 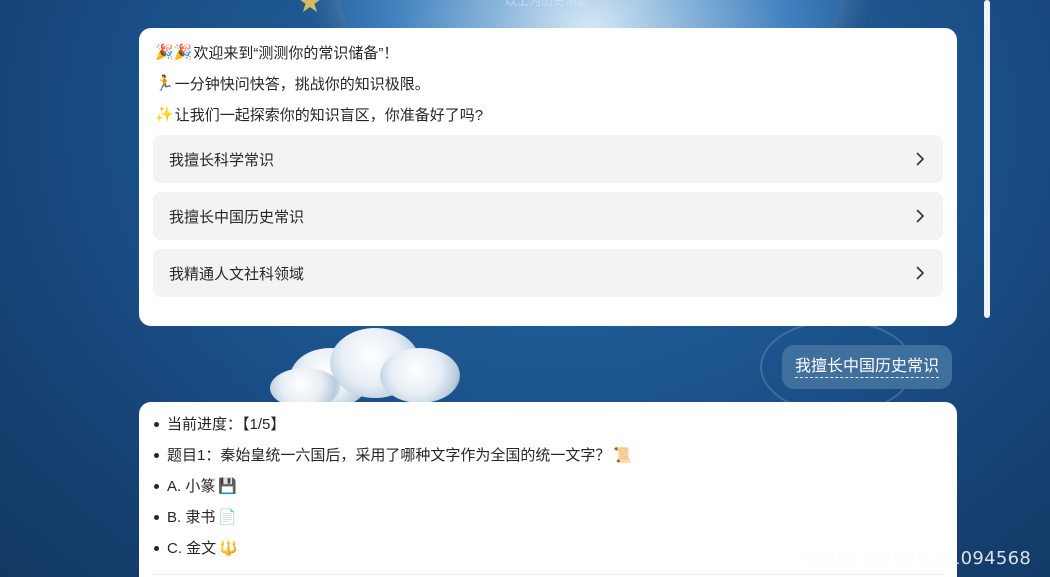 I want to click on choice-item: A. 小篆 💾, so click(x=548, y=486).